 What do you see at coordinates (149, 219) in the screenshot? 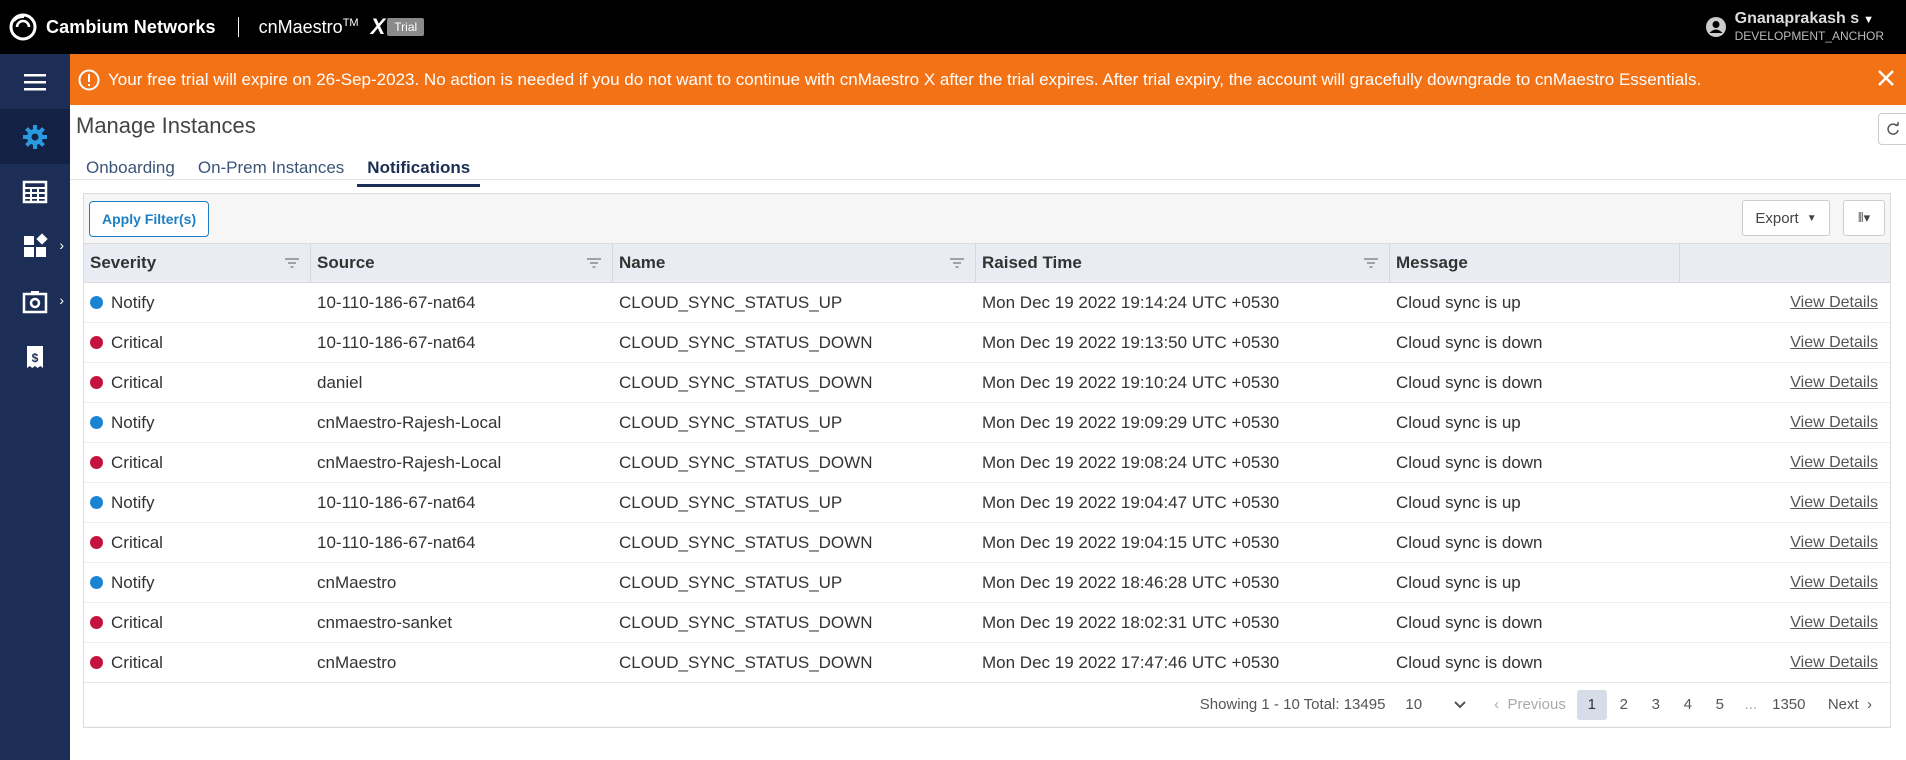
I see `apply-filters-button: Apply Filter(s)` at bounding box center [149, 219].